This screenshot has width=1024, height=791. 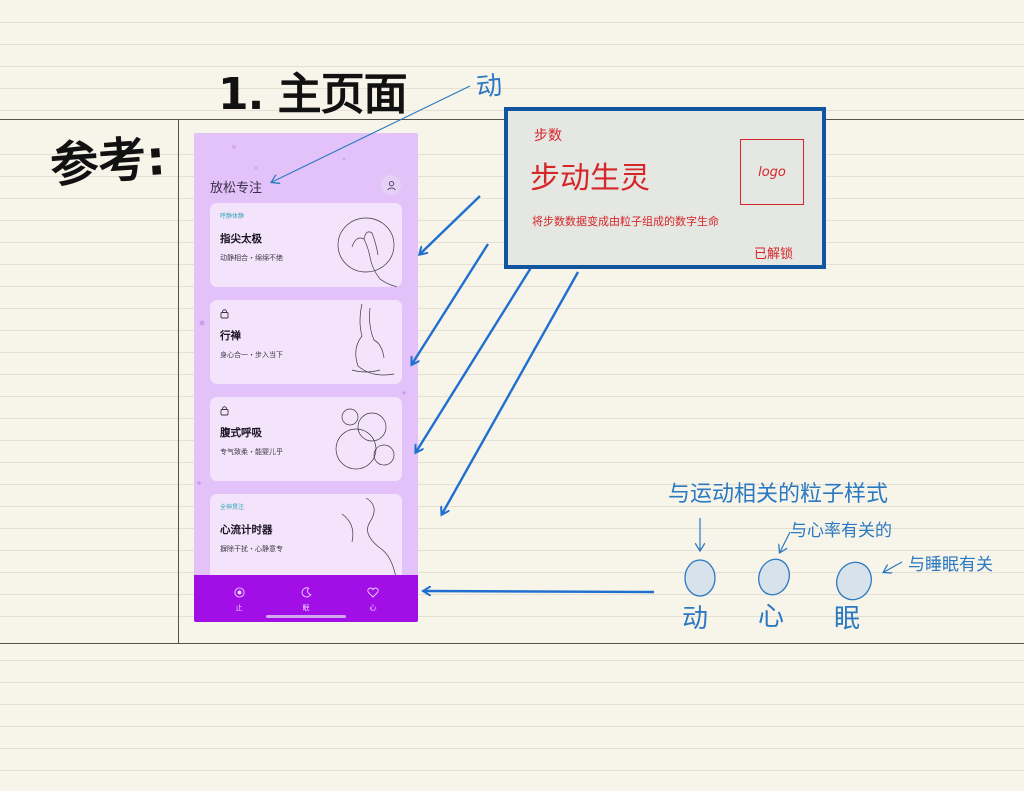 I want to click on brand-name: 步动生灵, so click(x=590, y=178).